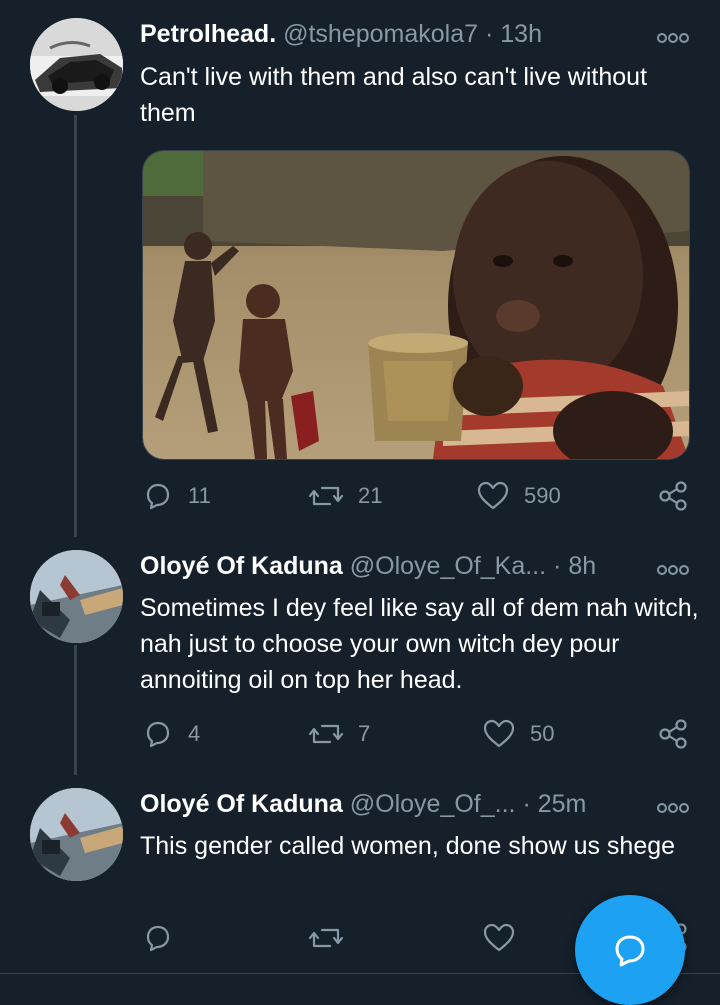 The height and width of the screenshot is (1005, 720). I want to click on compose-reply-button, so click(630, 950).